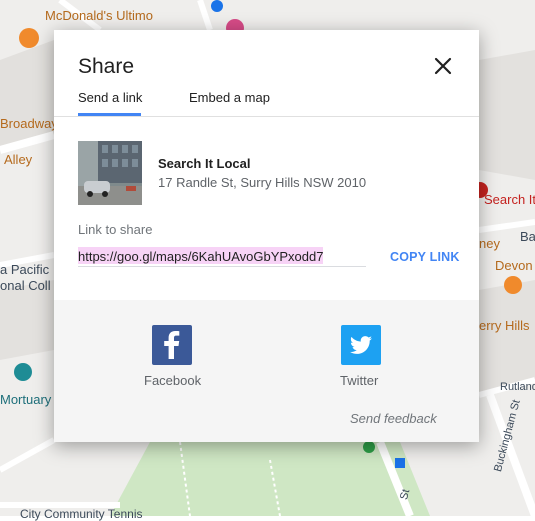 The height and width of the screenshot is (521, 535). I want to click on map-label-alley: Alley, so click(18, 159).